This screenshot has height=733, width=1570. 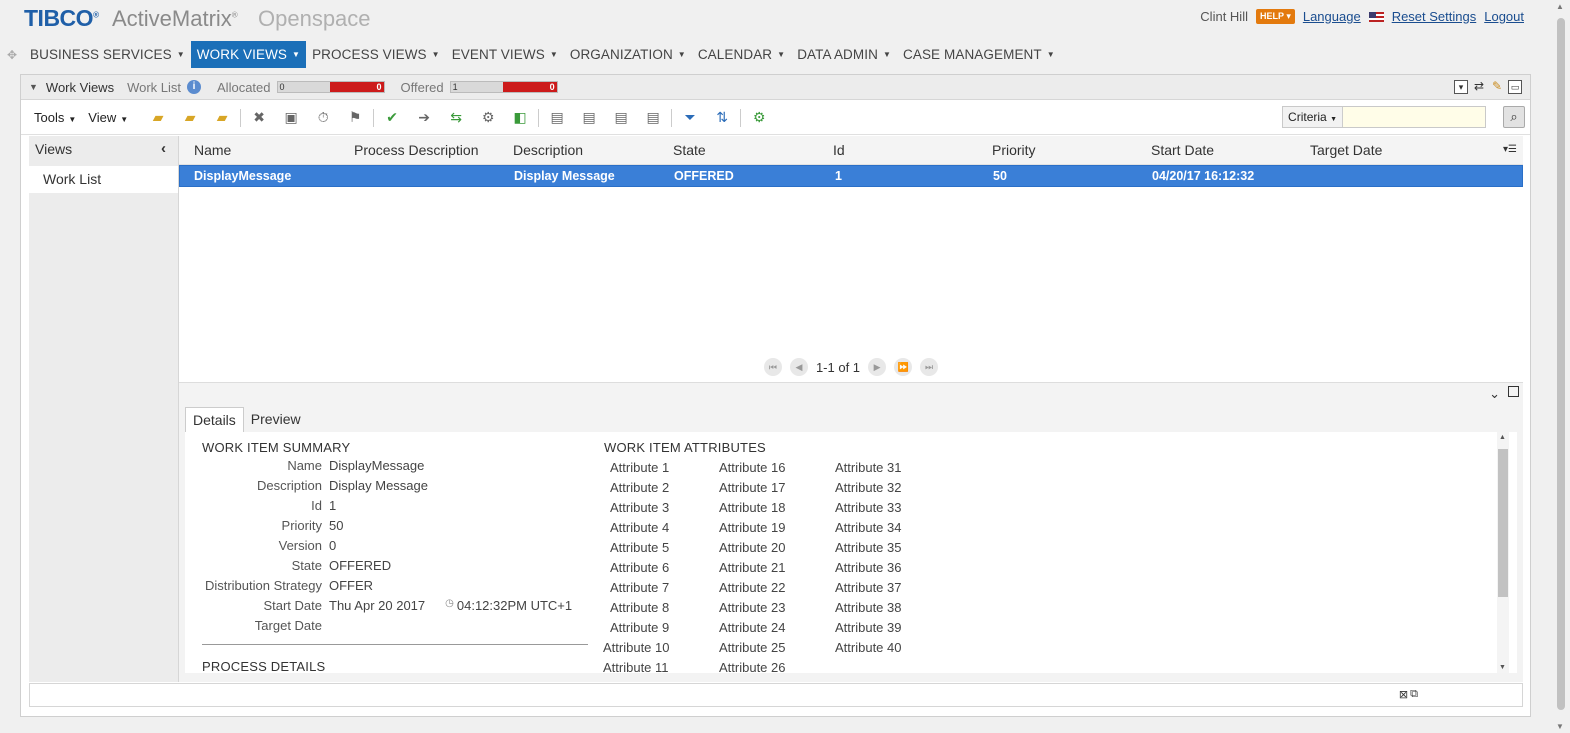 What do you see at coordinates (1313, 117) in the screenshot?
I see `criteria-dropdown: Criteria ▼` at bounding box center [1313, 117].